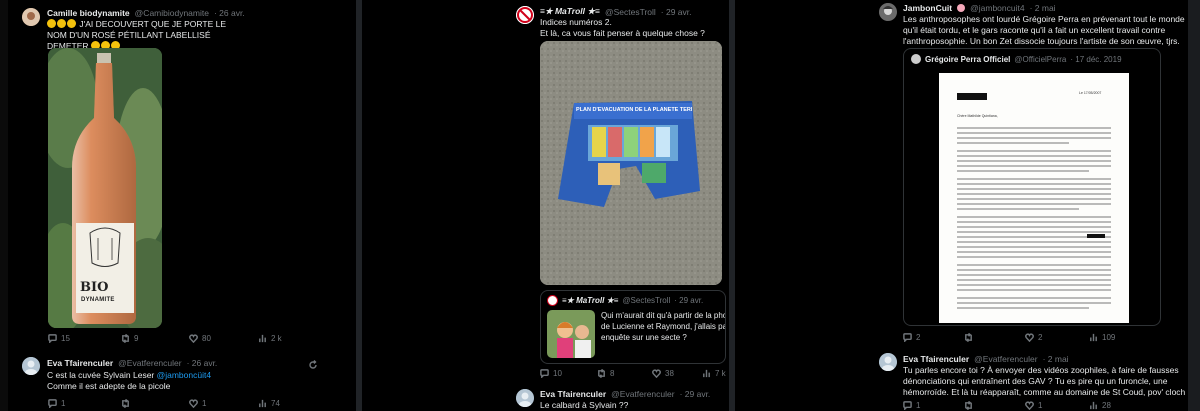 The height and width of the screenshot is (411, 1200). What do you see at coordinates (105, 188) in the screenshot?
I see `wine-bottle-photo: BIO DYNAMITE` at bounding box center [105, 188].